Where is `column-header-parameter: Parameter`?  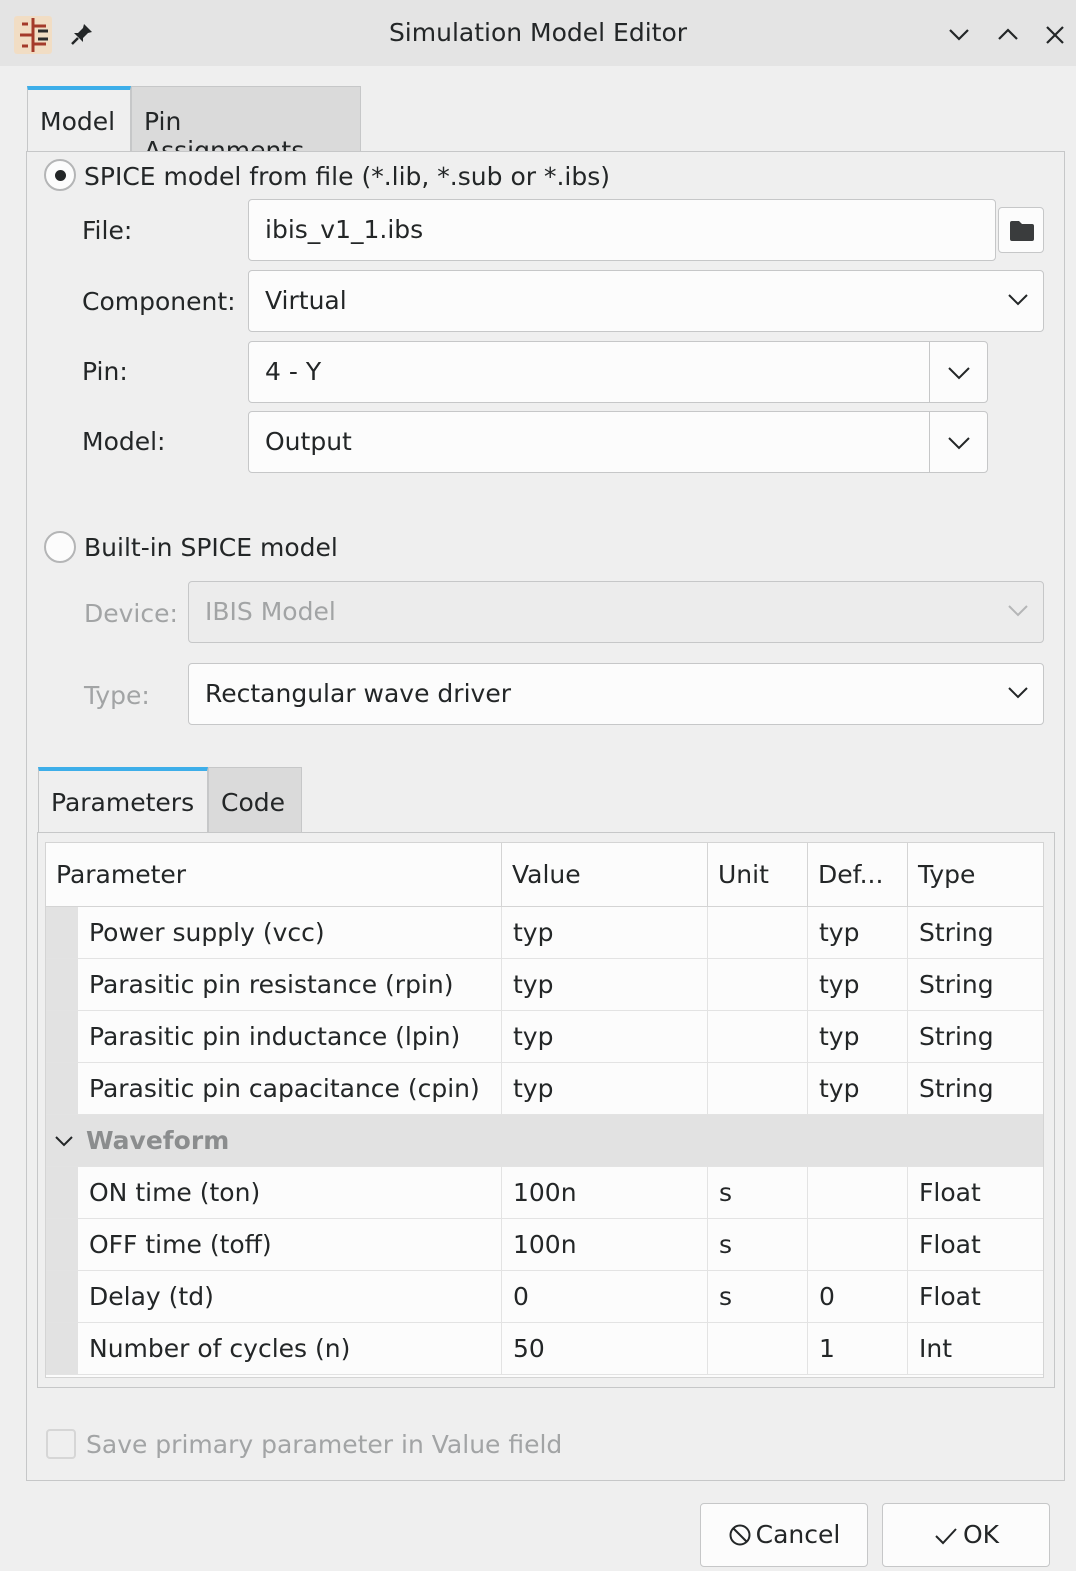
column-header-parameter: Parameter is located at coordinates (274, 875).